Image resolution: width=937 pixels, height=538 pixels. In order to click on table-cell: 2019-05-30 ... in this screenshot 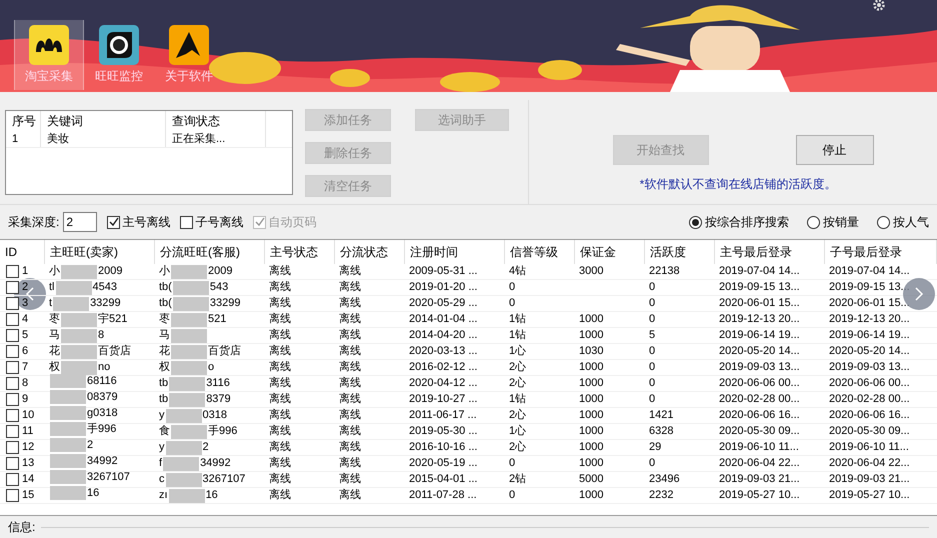, I will do `click(443, 431)`.